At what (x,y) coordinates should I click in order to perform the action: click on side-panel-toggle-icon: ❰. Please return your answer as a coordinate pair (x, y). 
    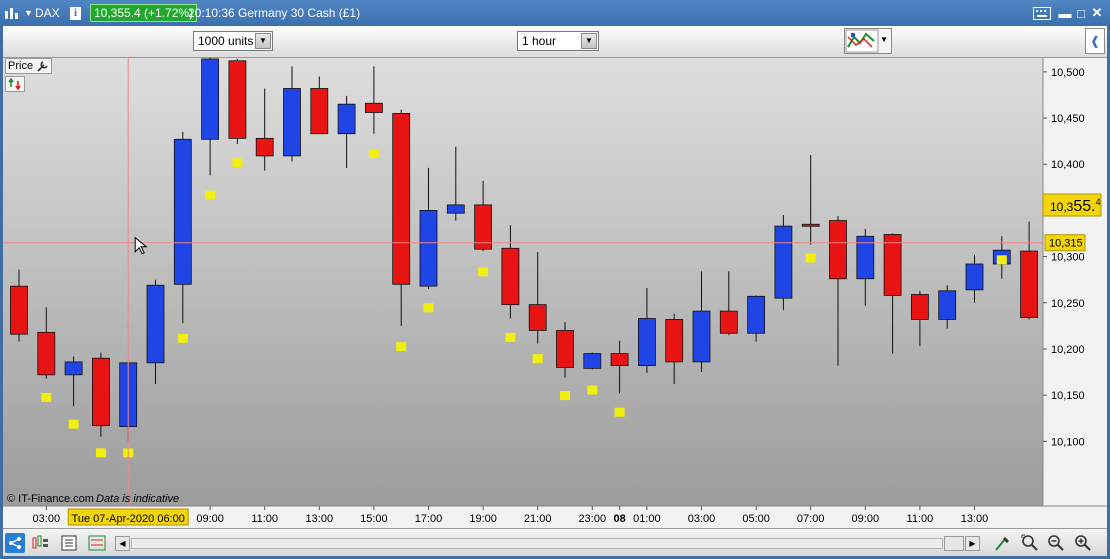
    Looking at the image, I should click on (1095, 41).